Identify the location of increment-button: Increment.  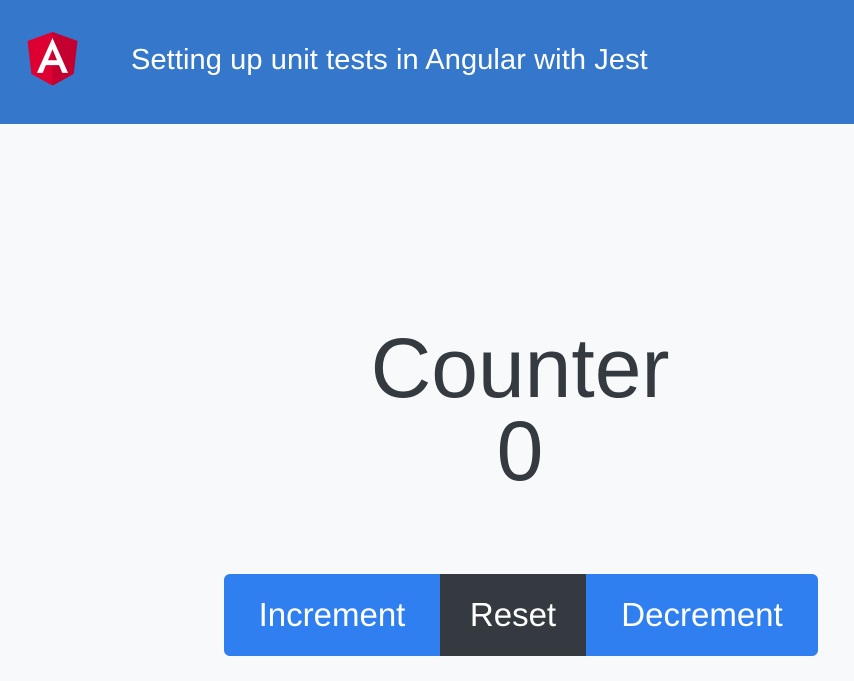
(332, 615).